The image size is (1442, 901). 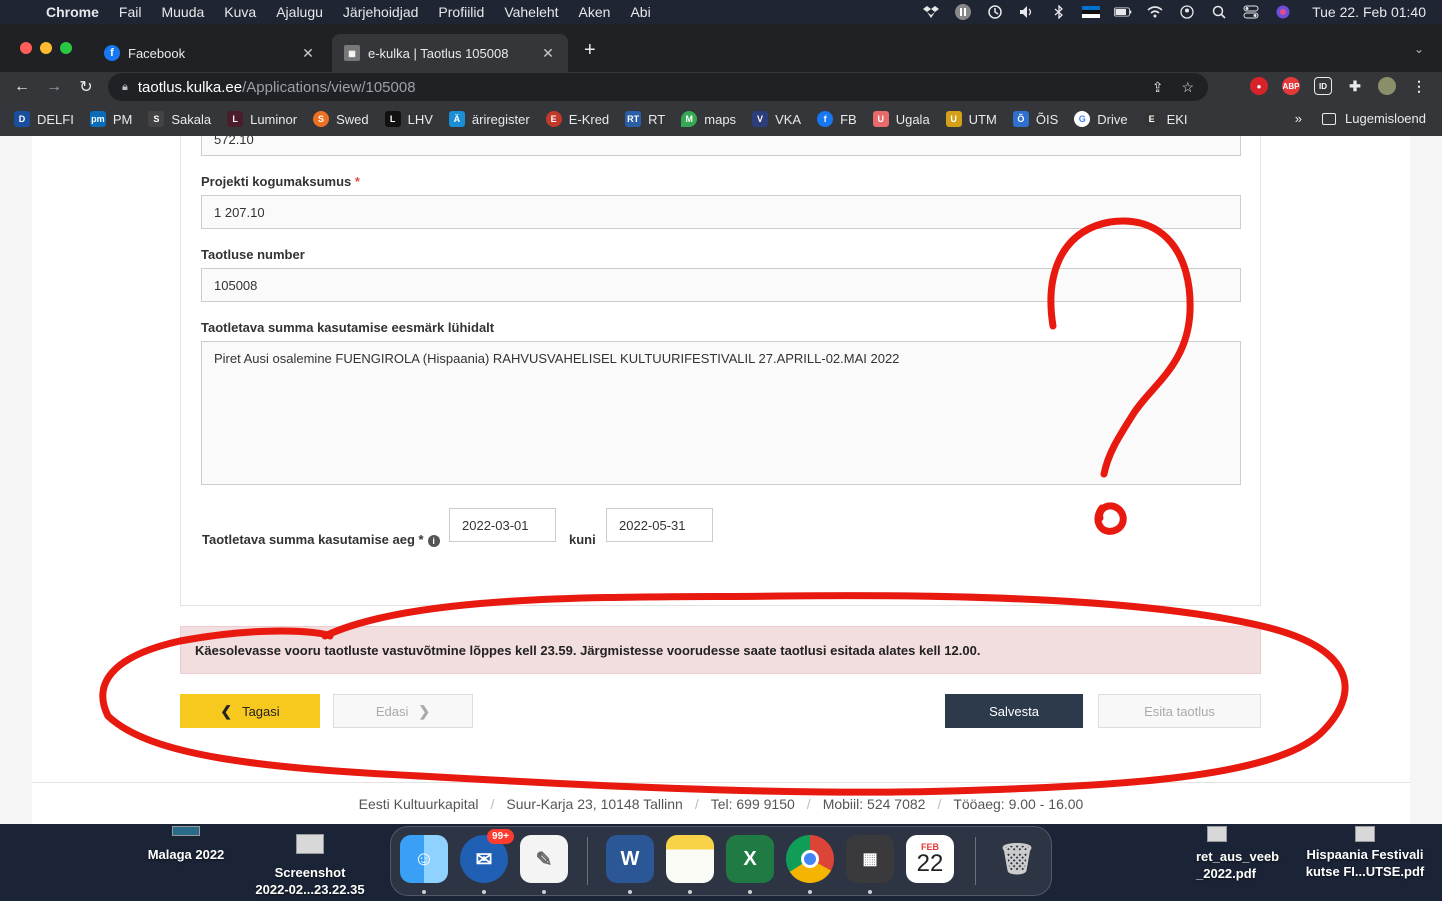 What do you see at coordinates (1298, 118) in the screenshot?
I see `bookmarks-overflow-icon: »` at bounding box center [1298, 118].